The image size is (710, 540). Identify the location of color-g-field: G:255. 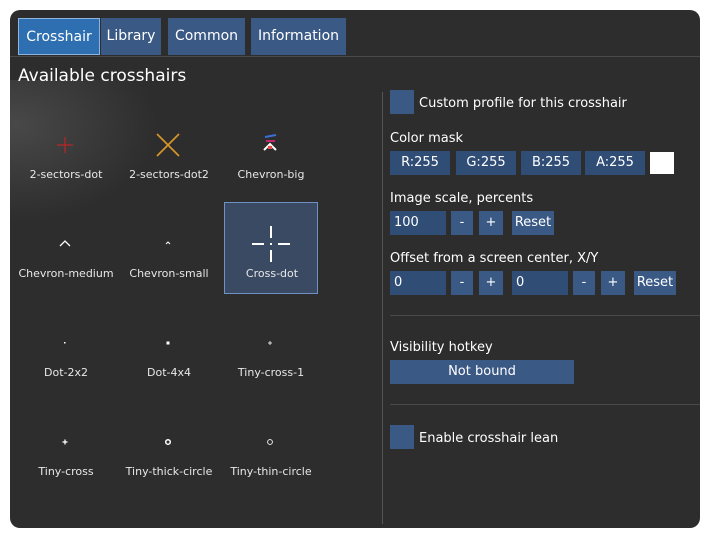
(486, 163).